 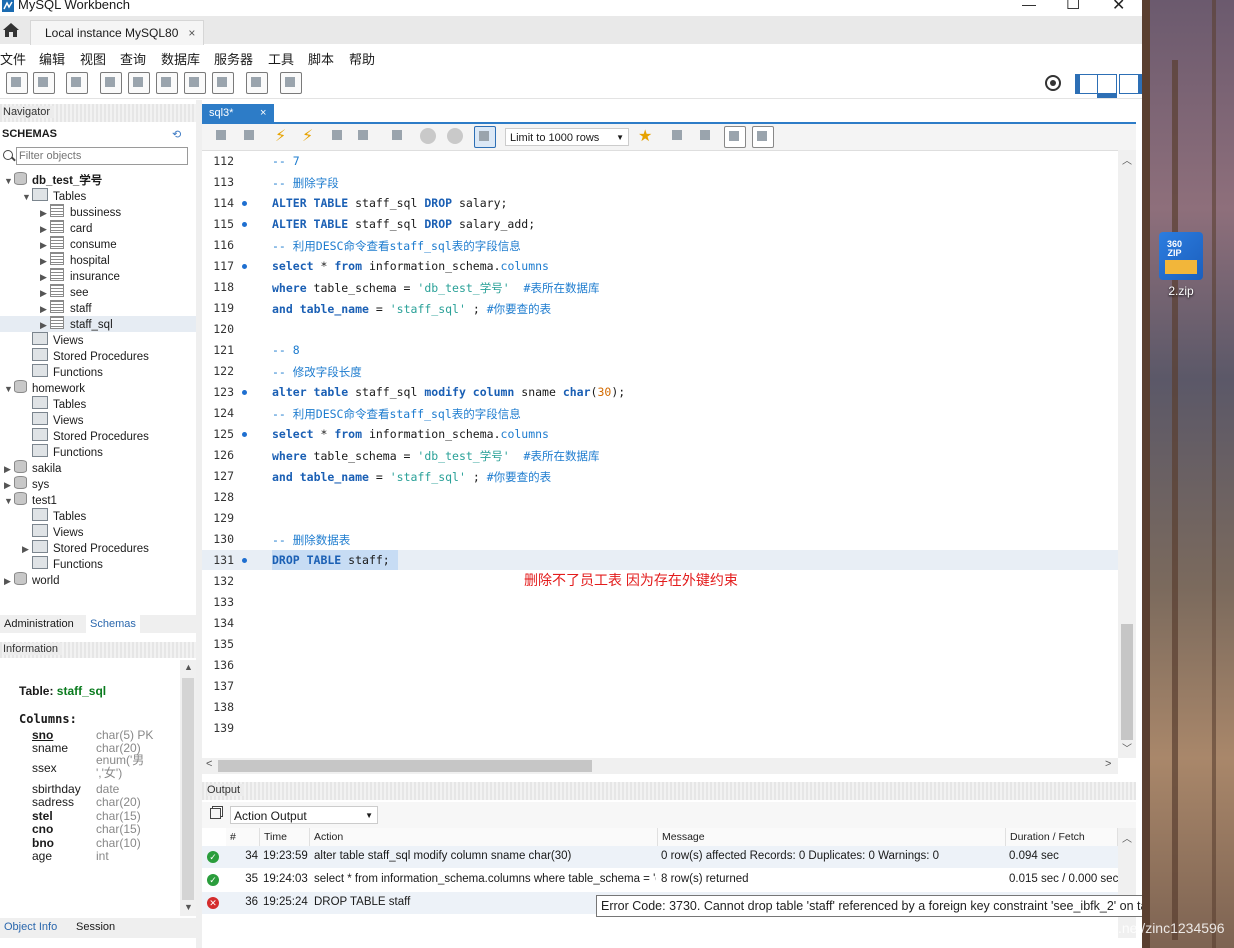 I want to click on tree-item-homework: ▼ homework, so click(x=42, y=388).